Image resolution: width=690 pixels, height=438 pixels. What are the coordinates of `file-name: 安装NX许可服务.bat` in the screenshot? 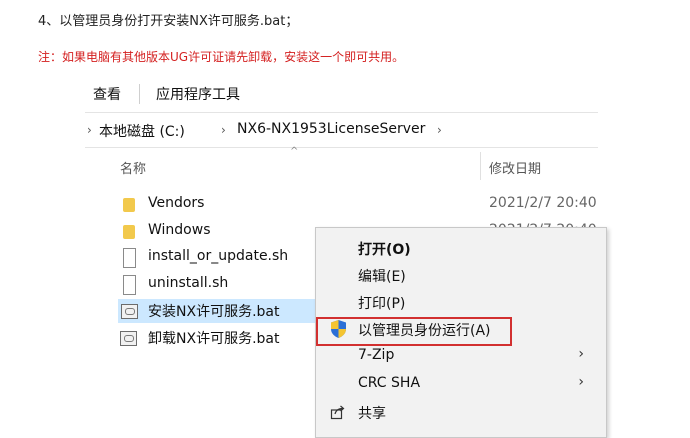 It's located at (214, 312).